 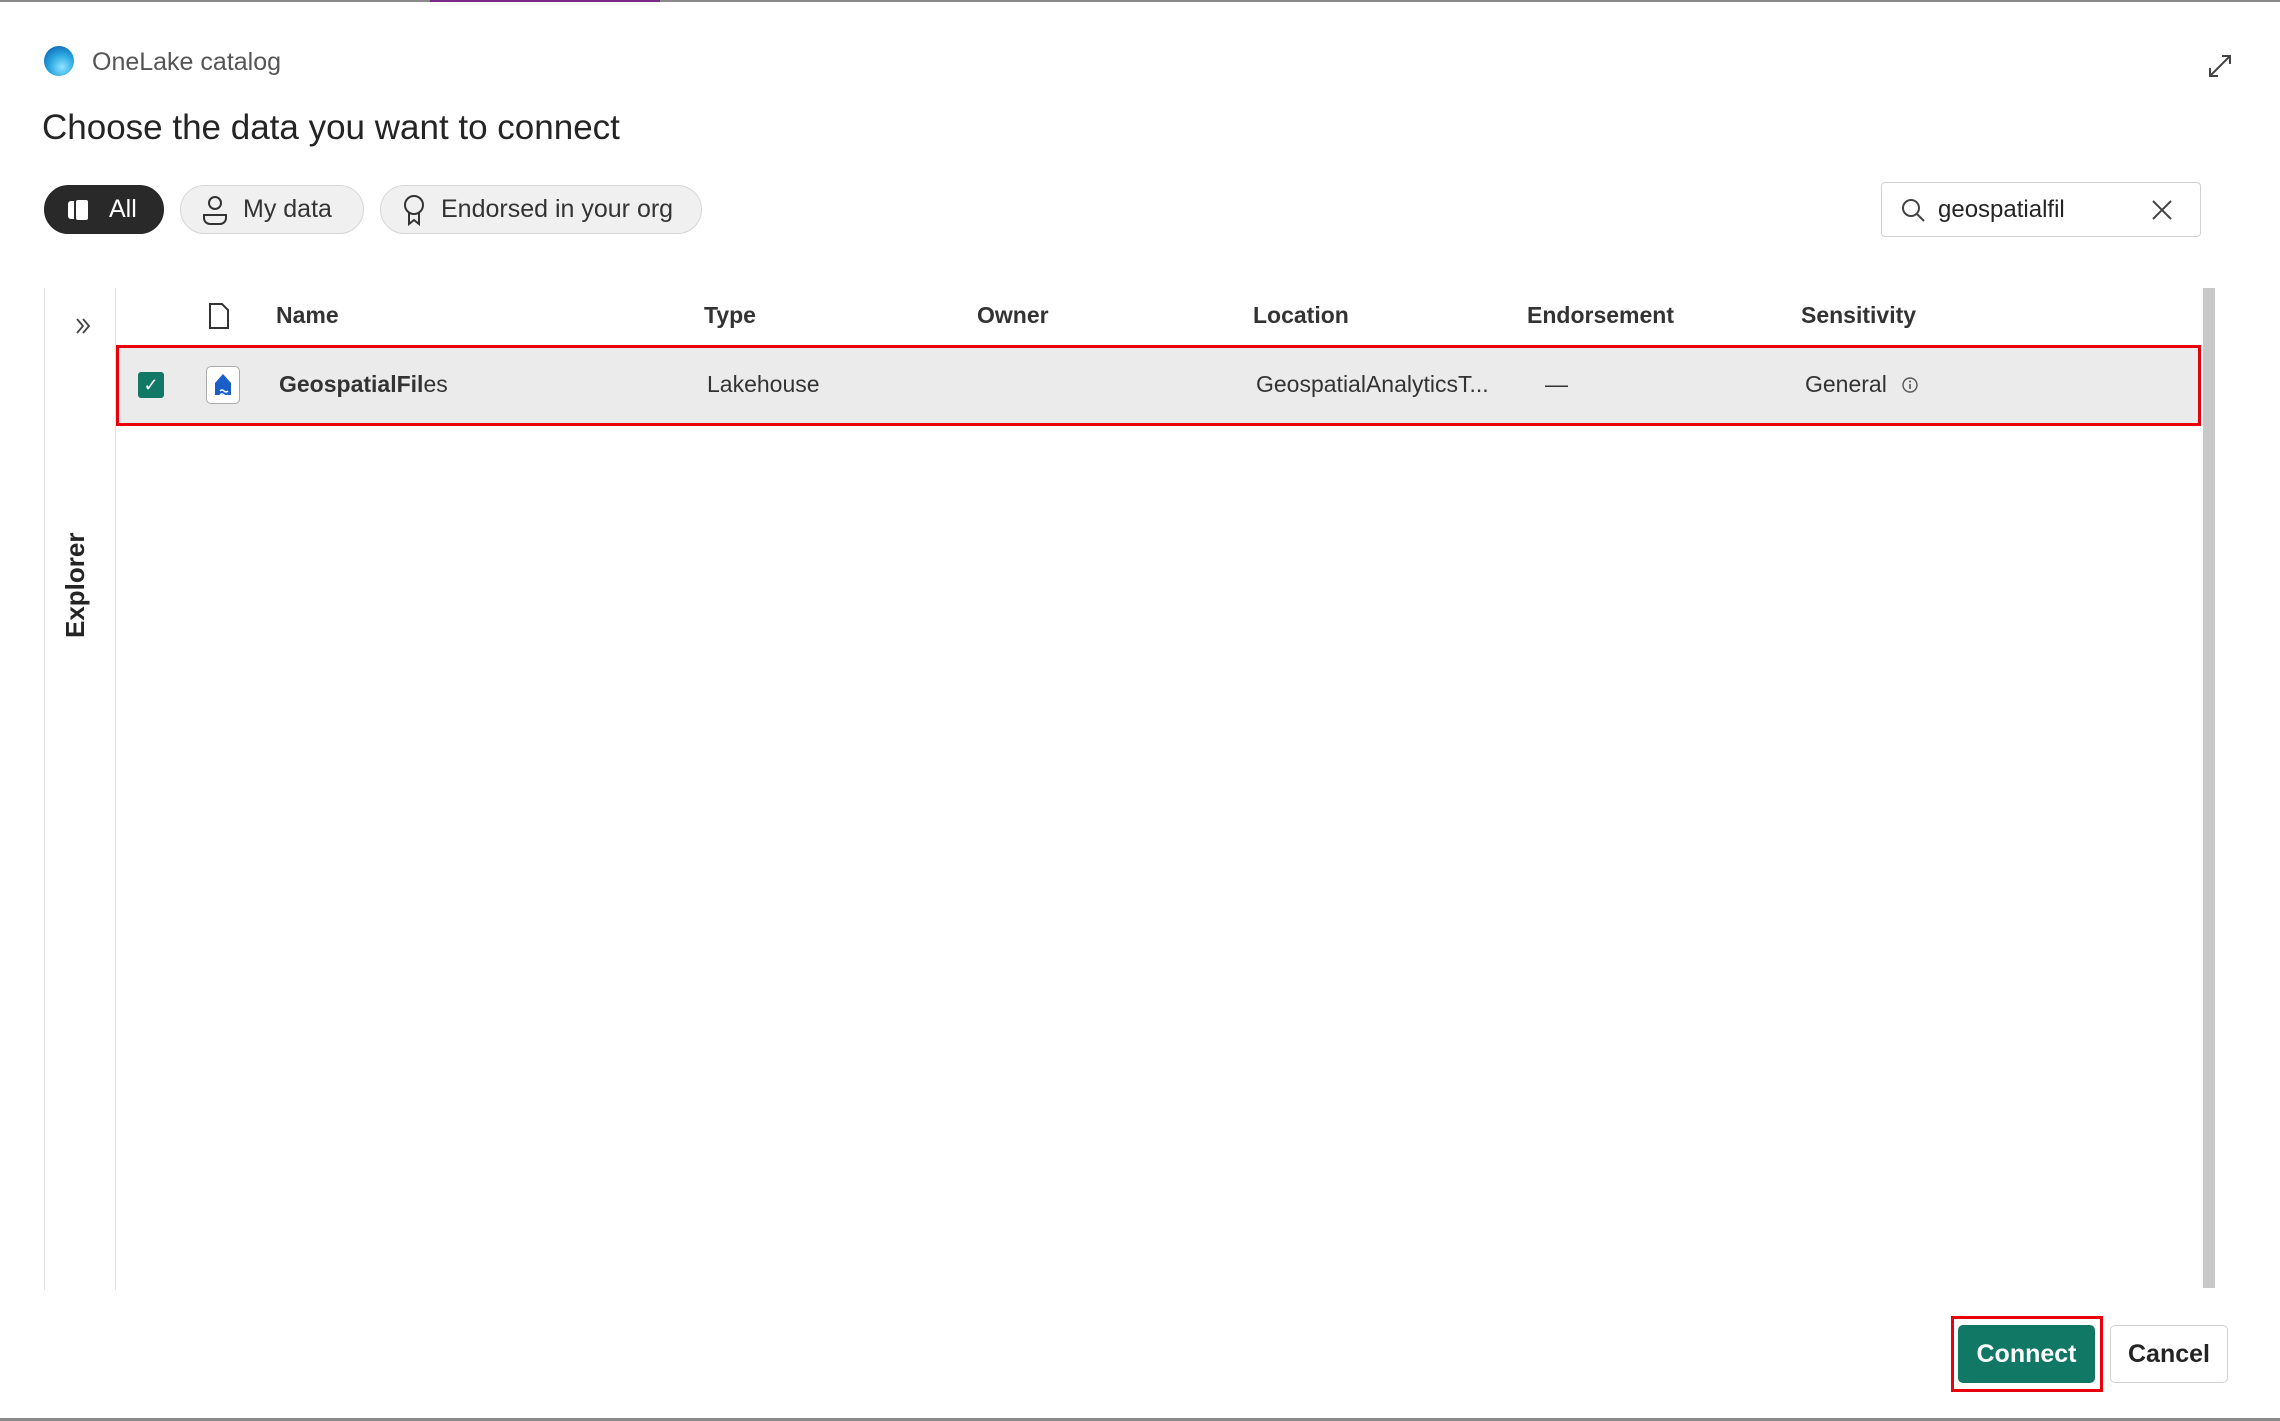 What do you see at coordinates (1600, 315) in the screenshot?
I see `column-header-endorsement: Endorsement` at bounding box center [1600, 315].